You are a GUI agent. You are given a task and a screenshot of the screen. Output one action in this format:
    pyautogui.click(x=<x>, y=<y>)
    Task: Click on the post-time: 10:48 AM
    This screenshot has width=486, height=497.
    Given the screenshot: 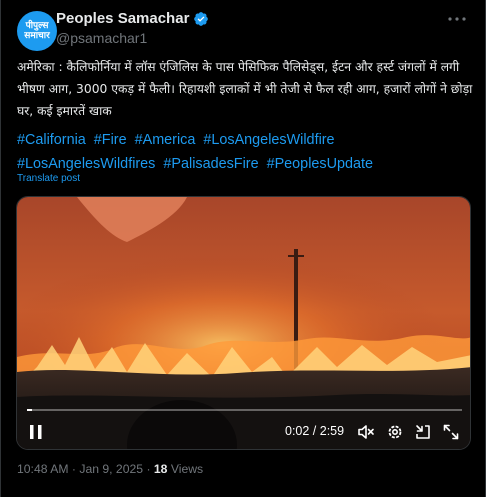 What is the action you would take?
    pyautogui.click(x=43, y=469)
    